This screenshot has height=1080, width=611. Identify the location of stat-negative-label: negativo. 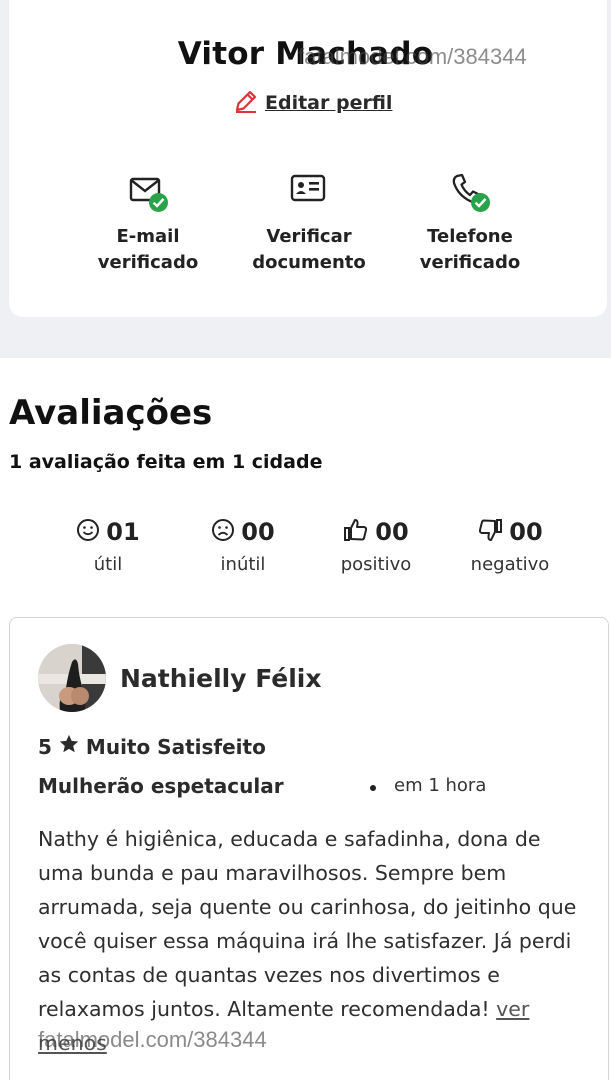
(510, 564).